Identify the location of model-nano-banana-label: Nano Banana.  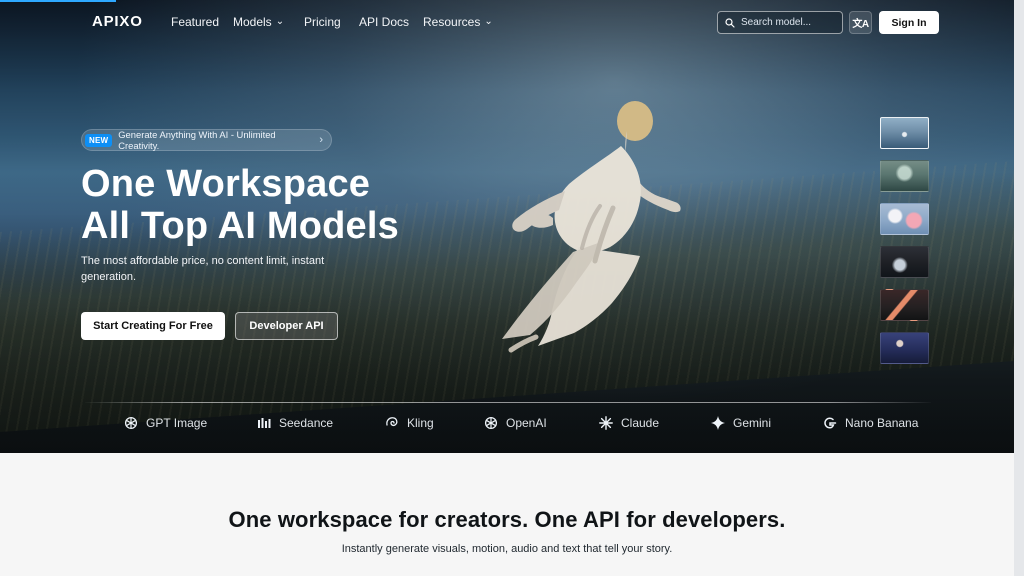
(882, 423).